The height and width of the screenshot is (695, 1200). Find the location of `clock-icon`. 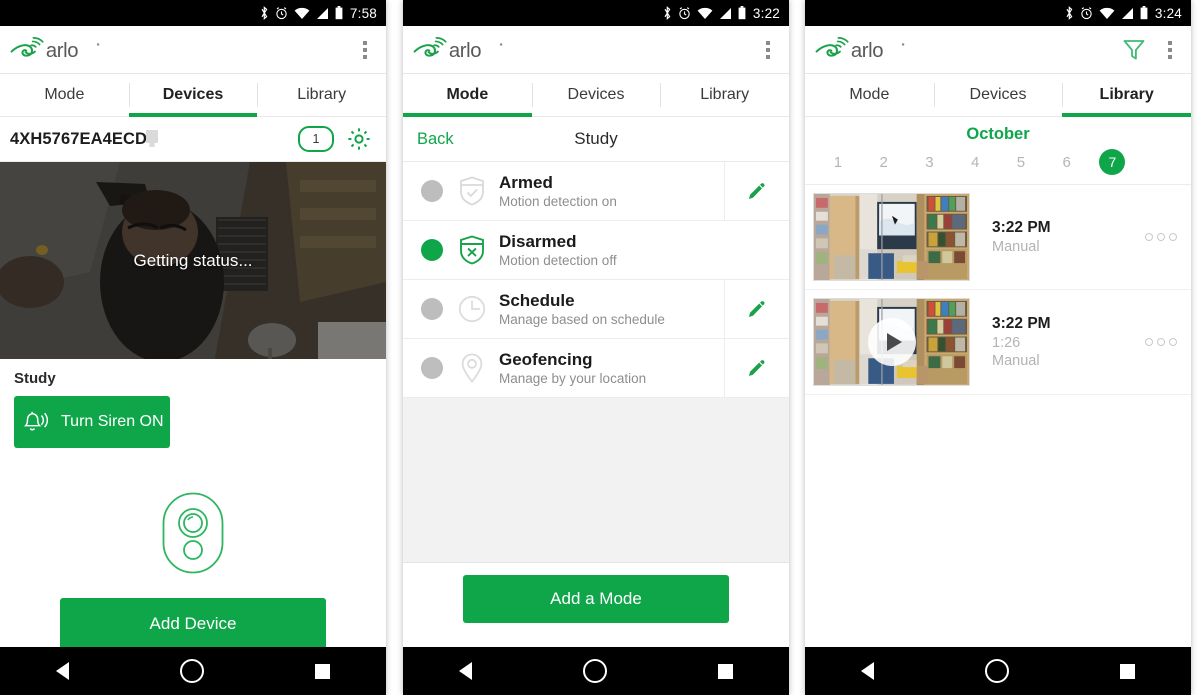

clock-icon is located at coordinates (472, 309).